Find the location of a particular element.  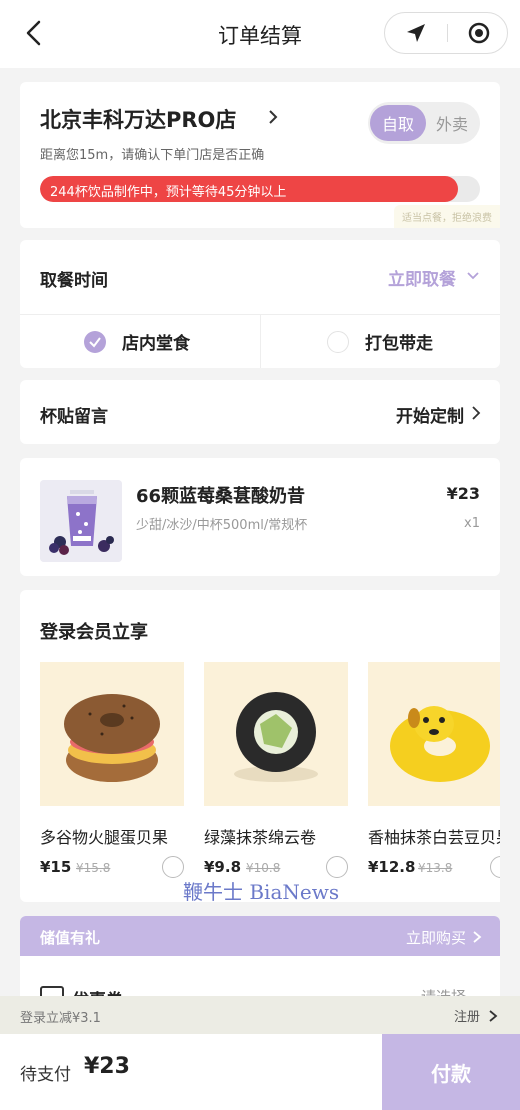

queue-progress-bar: 244杯饮品制作中，预计等待45分钟以上 is located at coordinates (260, 189).